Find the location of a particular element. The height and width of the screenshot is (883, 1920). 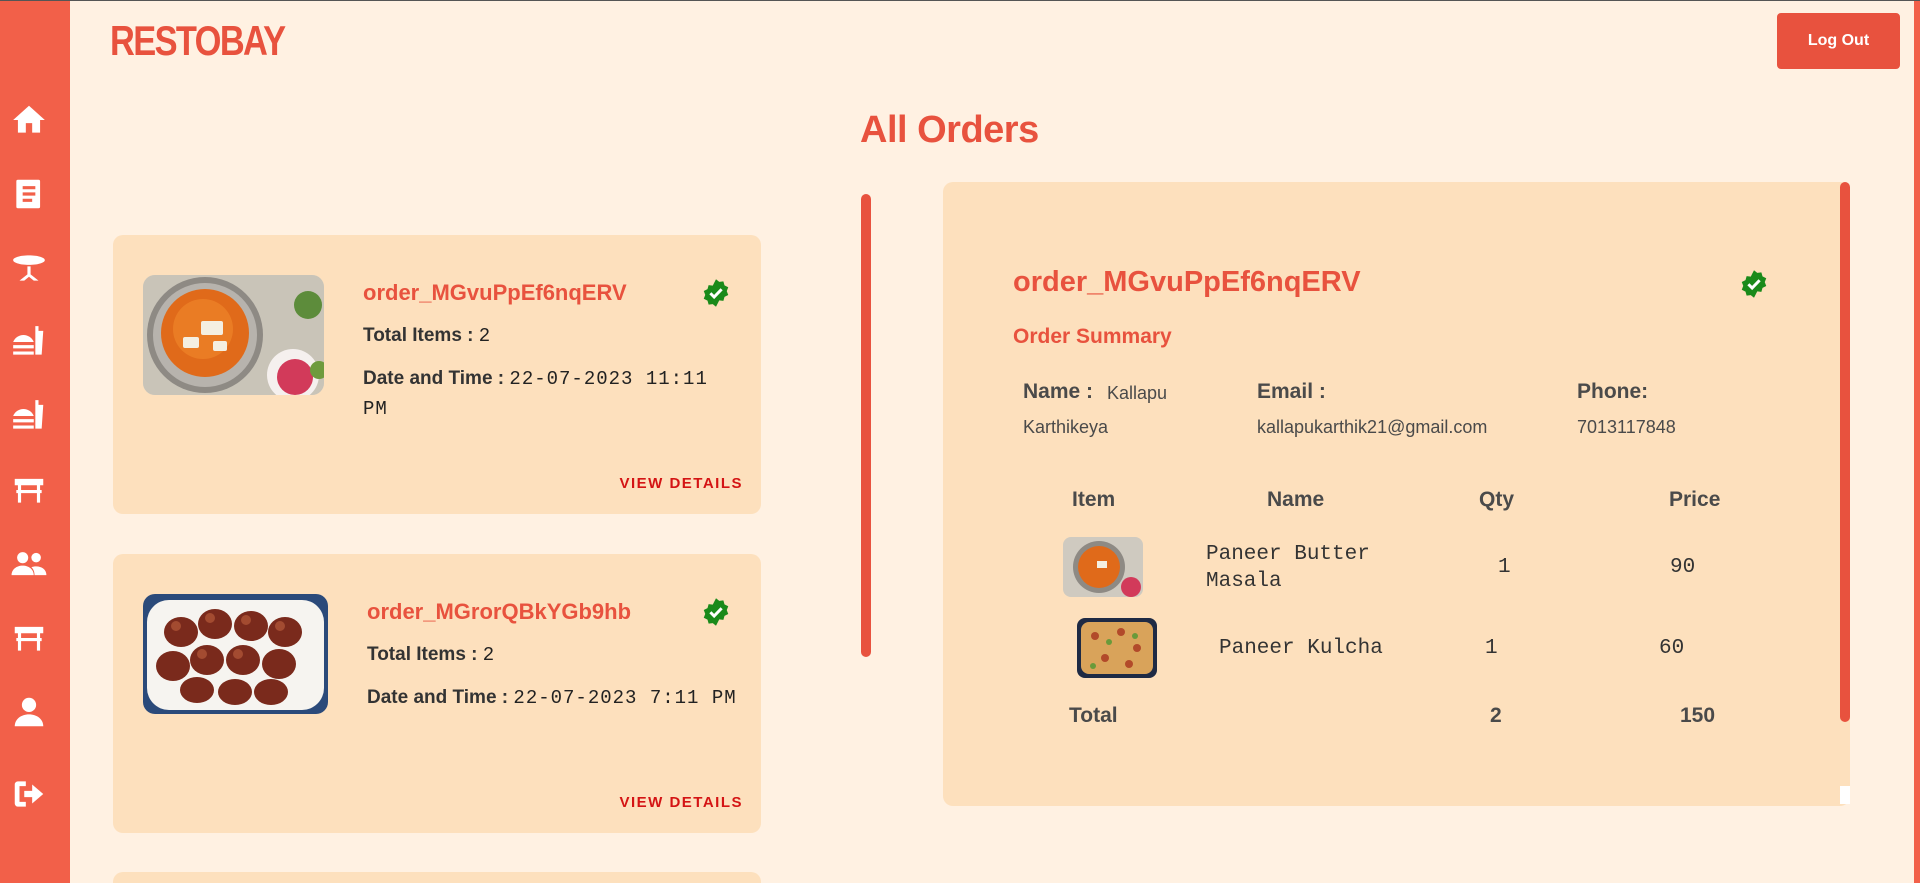

item-price: 90 is located at coordinates (1683, 567).